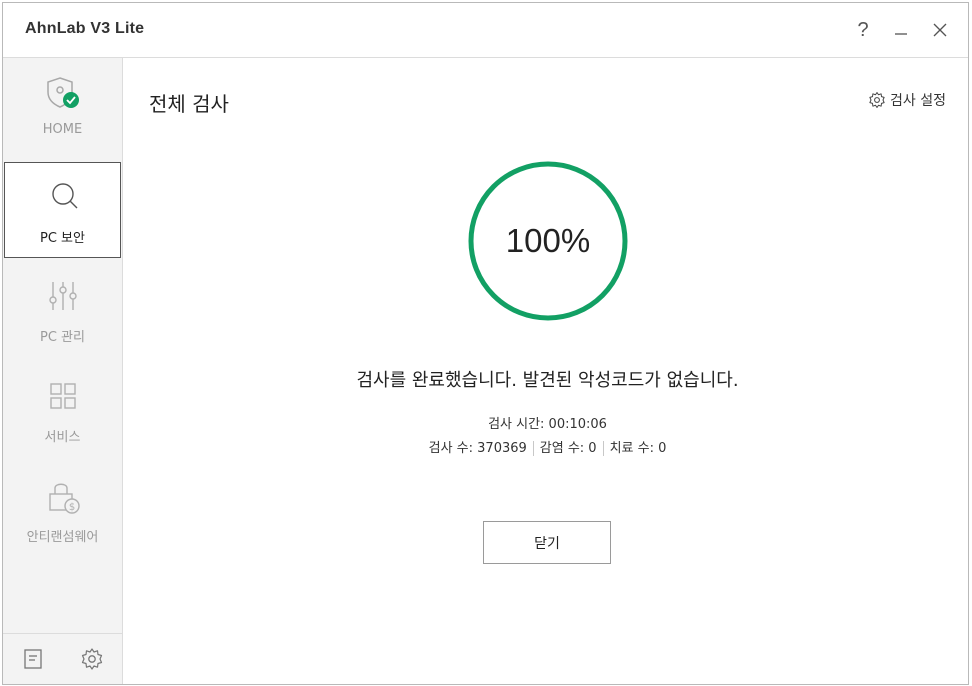 Image resolution: width=972 pixels, height=686 pixels. I want to click on infected-count: 감염 수: 0, so click(568, 448).